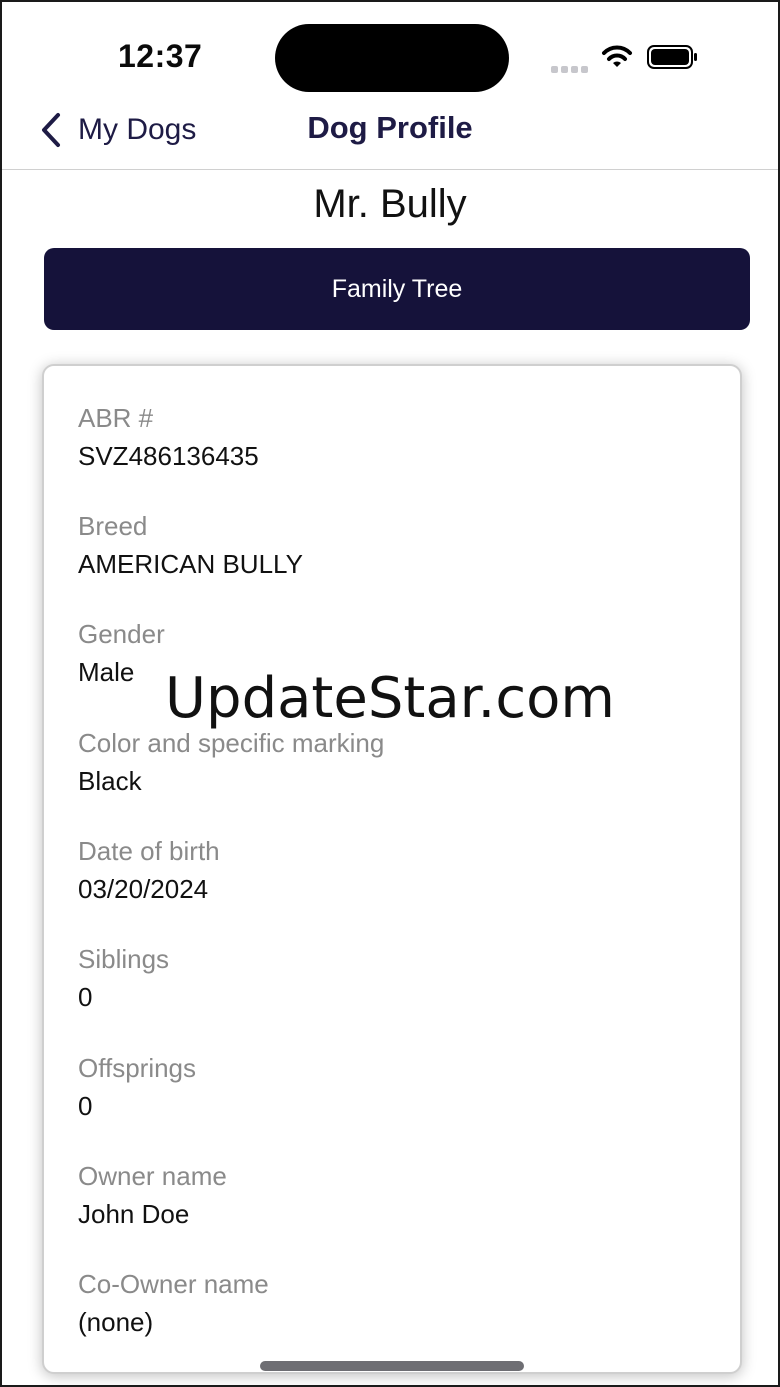 Image resolution: width=780 pixels, height=1387 pixels. What do you see at coordinates (137, 1087) in the screenshot?
I see `detail-offsprings: Offsprings 0` at bounding box center [137, 1087].